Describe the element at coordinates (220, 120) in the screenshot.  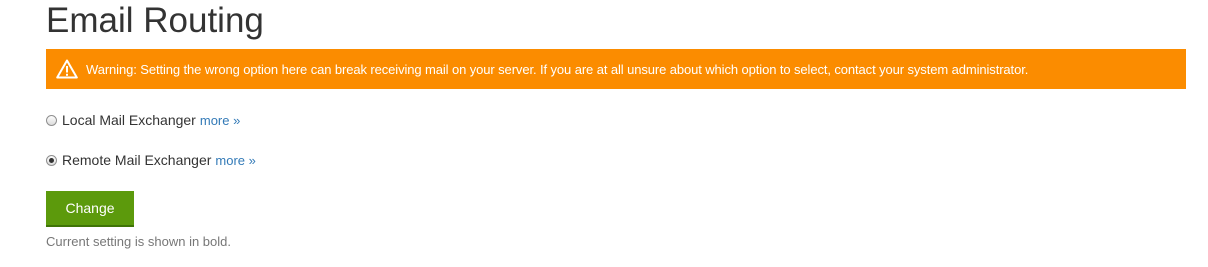
I see `local-more-link: more »` at that location.